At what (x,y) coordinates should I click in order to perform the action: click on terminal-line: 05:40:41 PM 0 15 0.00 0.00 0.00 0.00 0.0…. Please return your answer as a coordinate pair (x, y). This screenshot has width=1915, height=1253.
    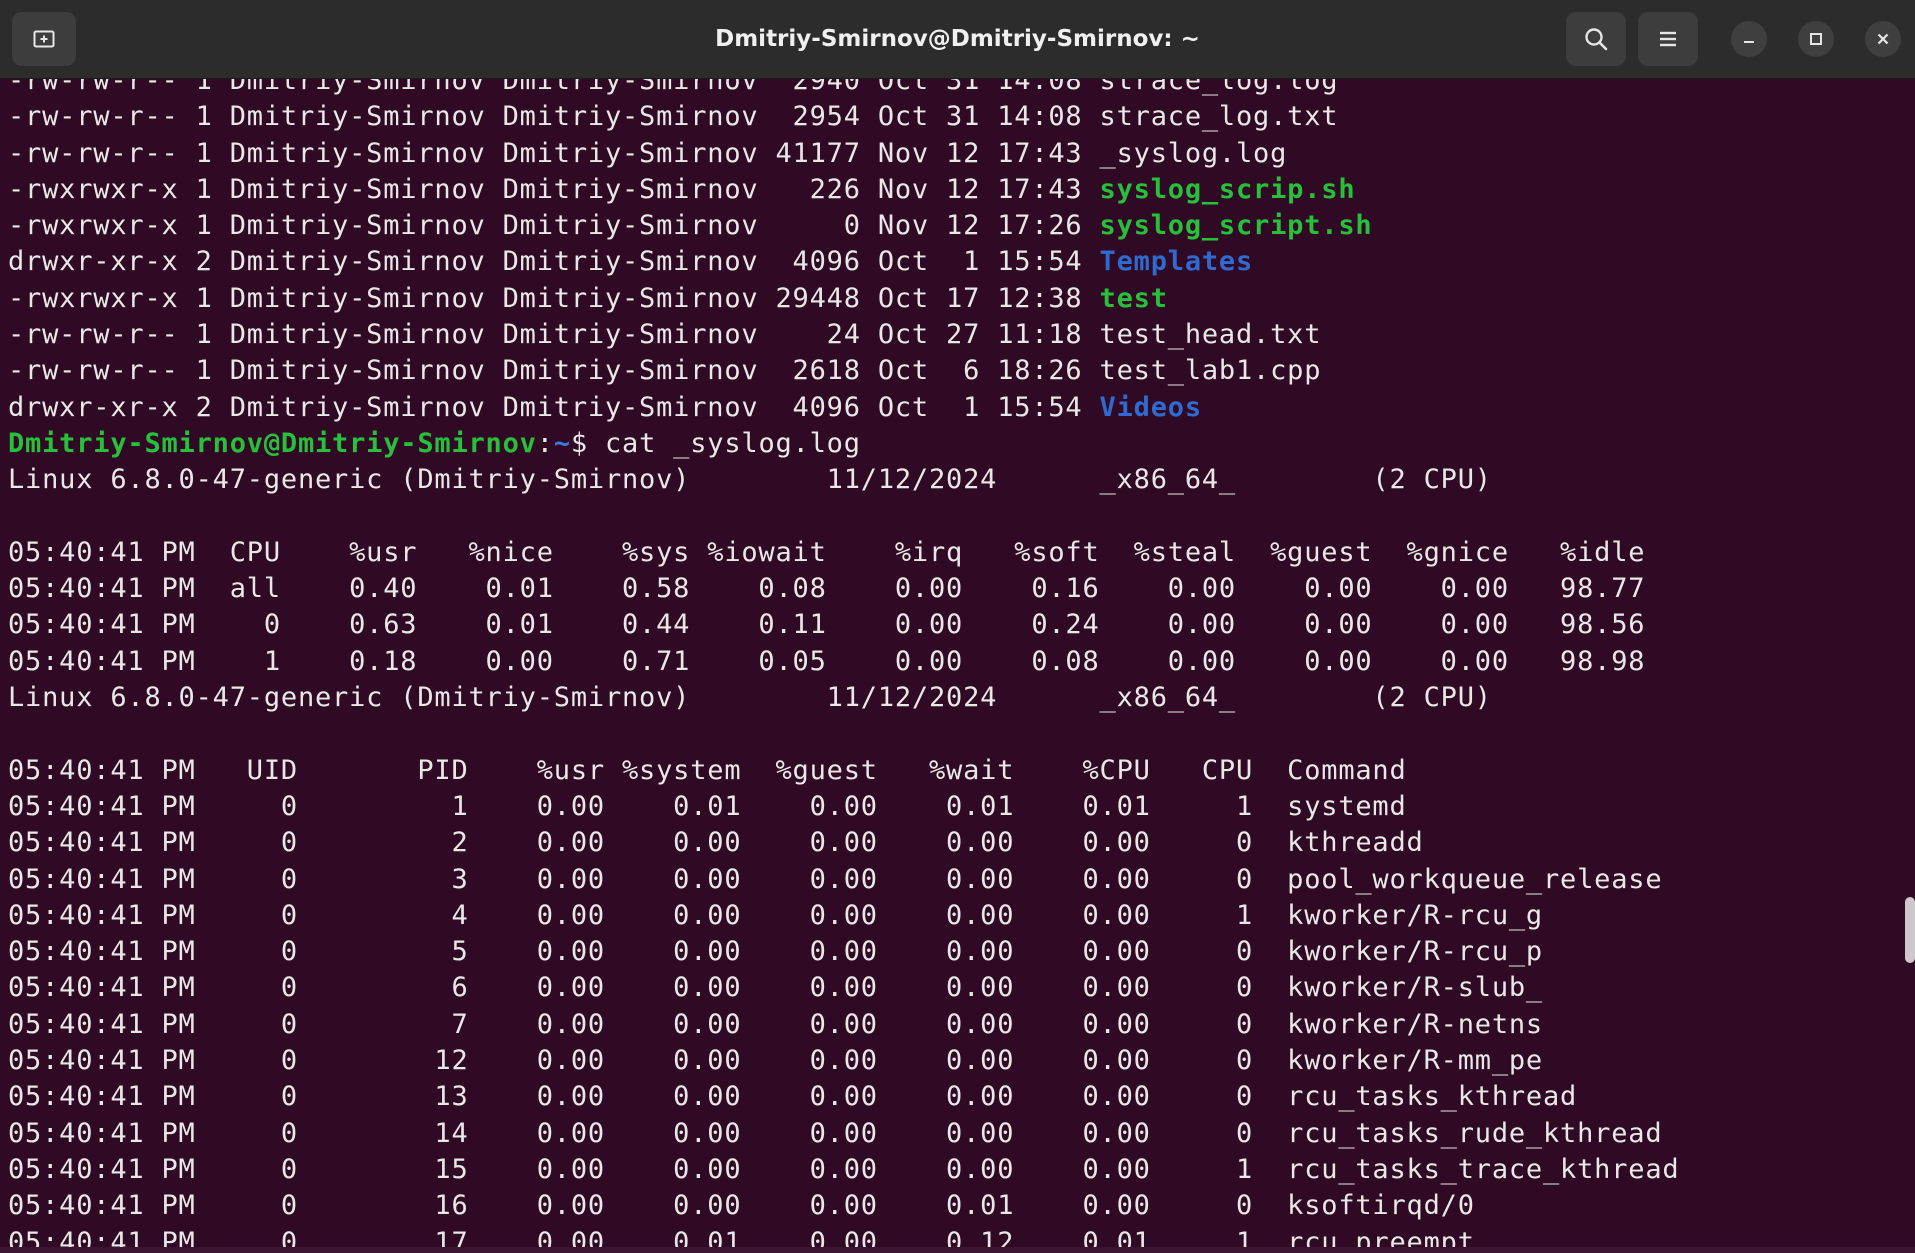
    Looking at the image, I should click on (843, 1170).